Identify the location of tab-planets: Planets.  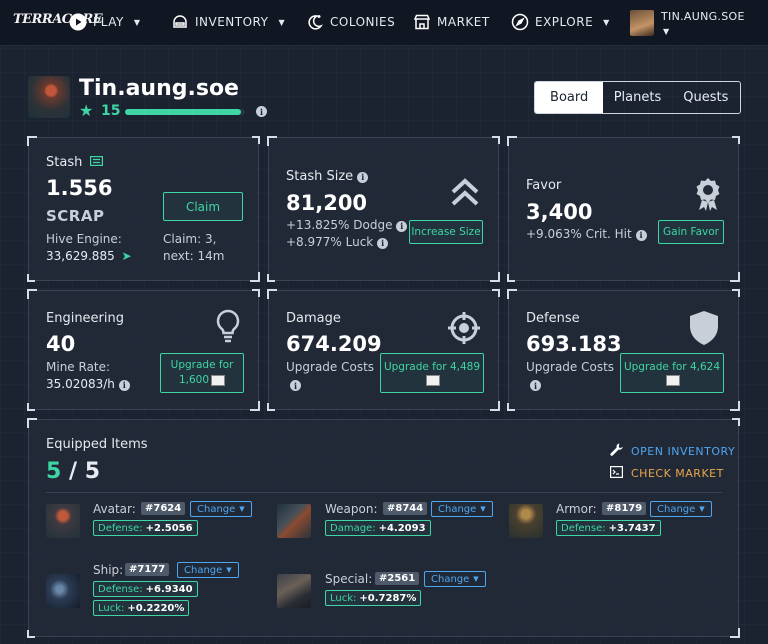
(637, 97).